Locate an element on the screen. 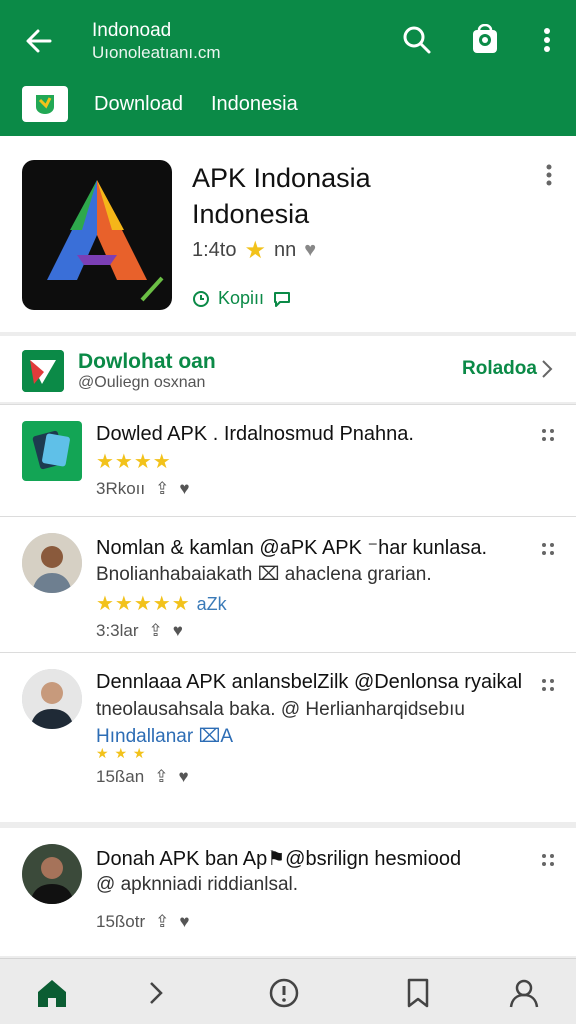 This screenshot has height=1024, width=576. list-item-meta: 15ßotr is located at coordinates (121, 921).